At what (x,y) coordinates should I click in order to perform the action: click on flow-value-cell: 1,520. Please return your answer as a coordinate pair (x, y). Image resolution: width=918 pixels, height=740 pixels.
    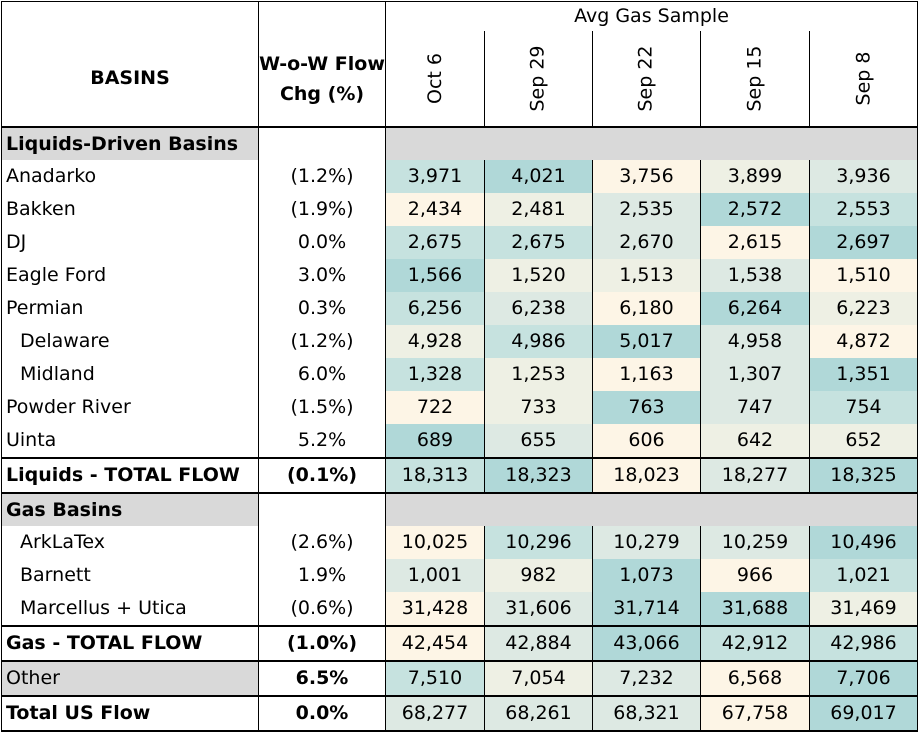
    Looking at the image, I should click on (538, 275).